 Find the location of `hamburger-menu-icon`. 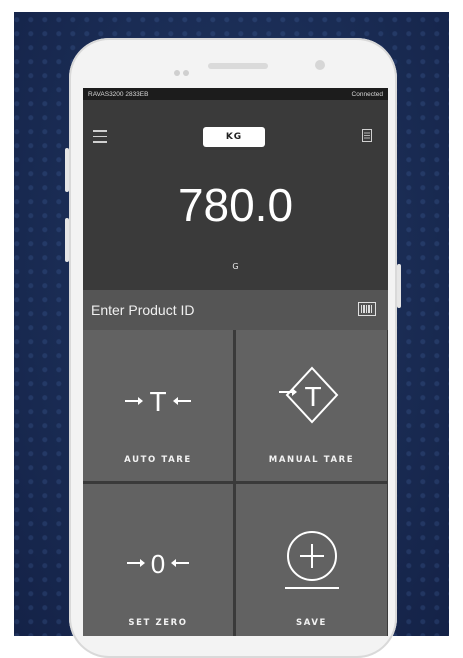

hamburger-menu-icon is located at coordinates (100, 136).